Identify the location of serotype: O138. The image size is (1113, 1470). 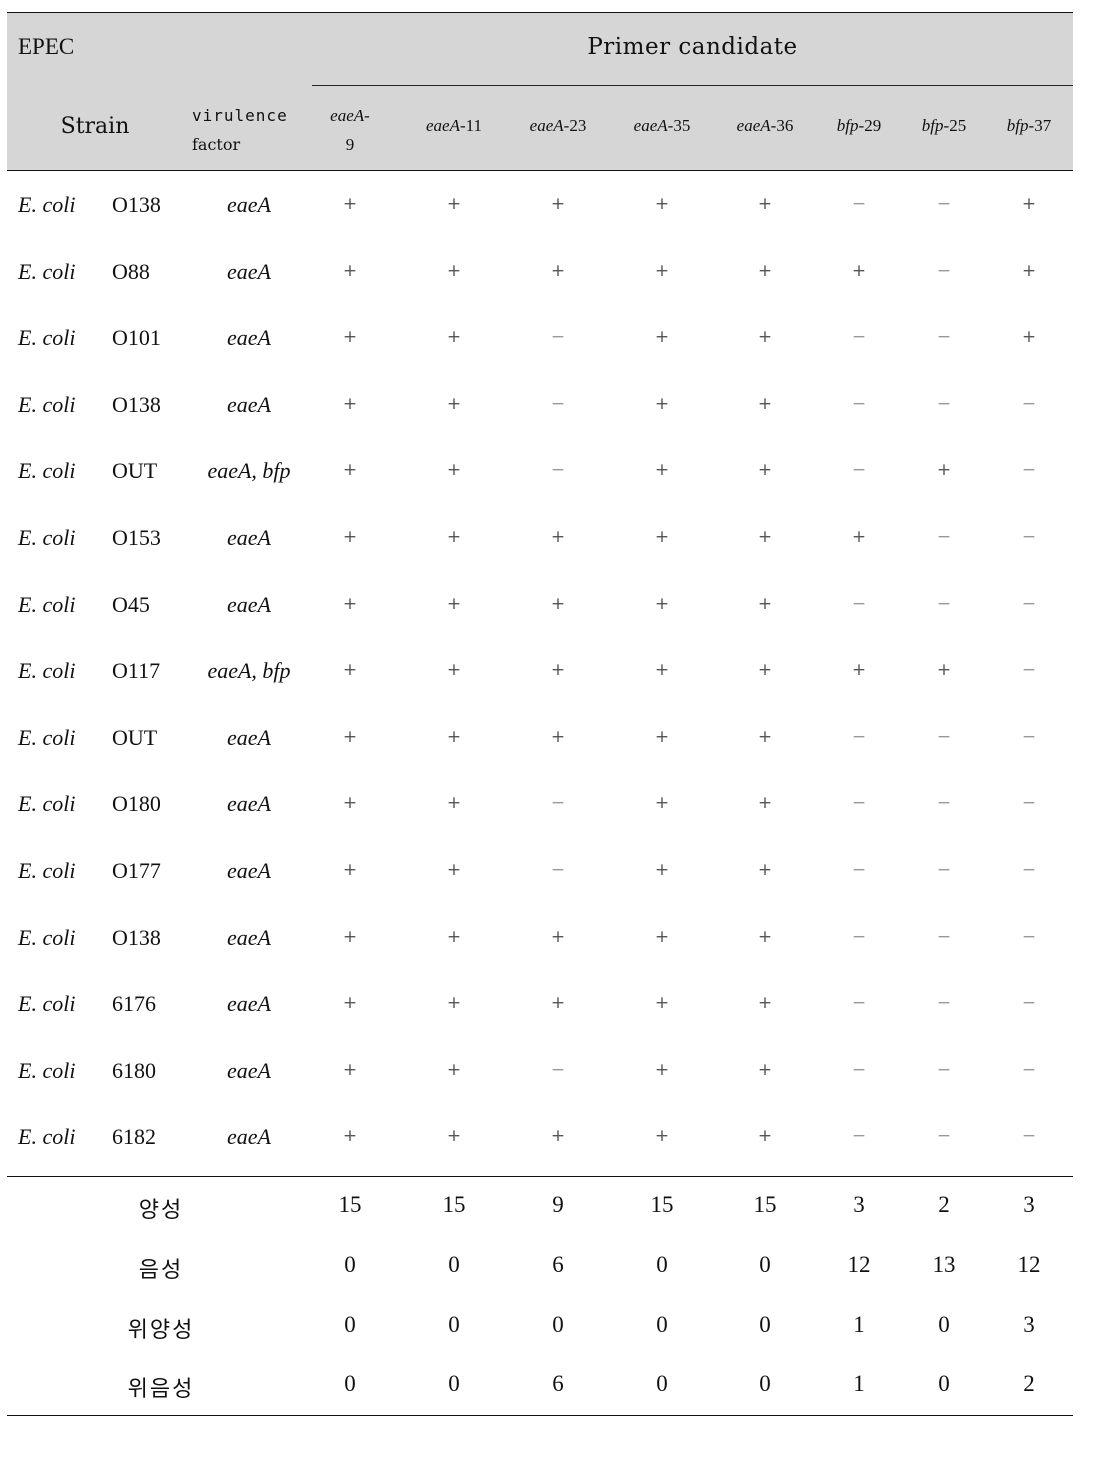
(136, 204).